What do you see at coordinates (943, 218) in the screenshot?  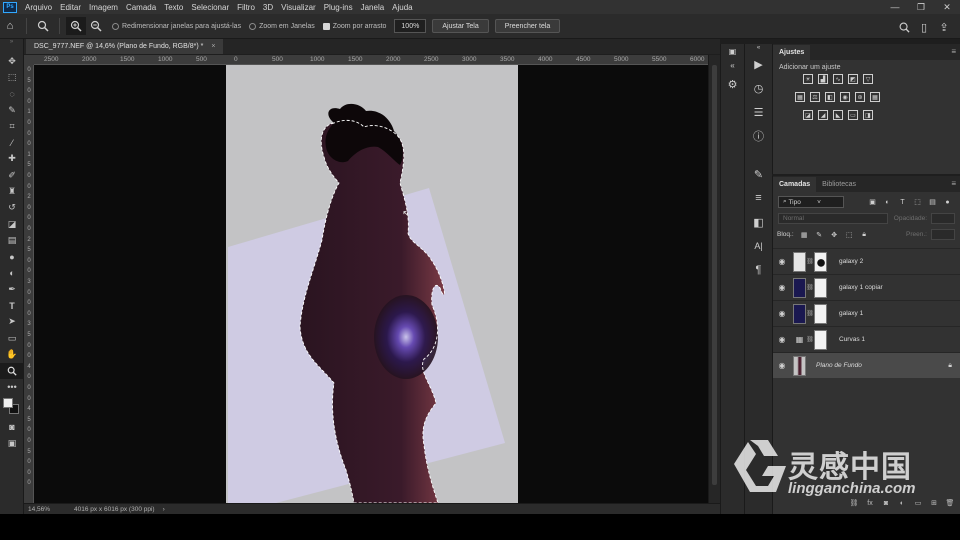 I see `opacity-field` at bounding box center [943, 218].